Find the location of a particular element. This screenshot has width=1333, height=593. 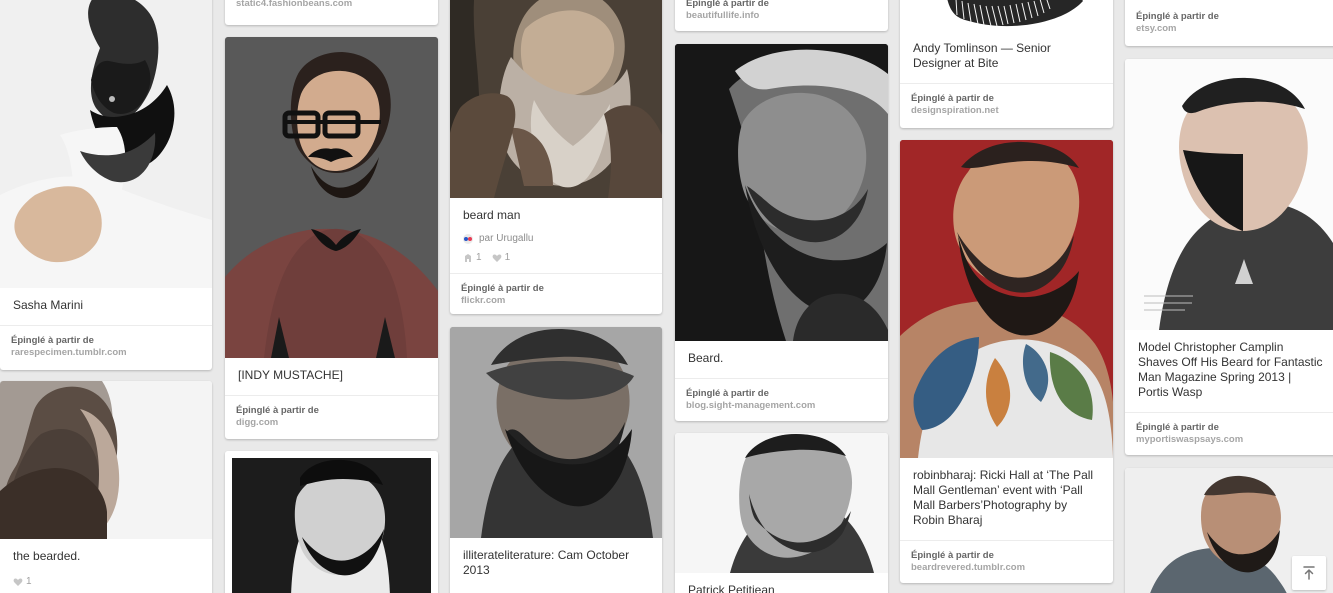

pinner-avatar is located at coordinates (468, 238).